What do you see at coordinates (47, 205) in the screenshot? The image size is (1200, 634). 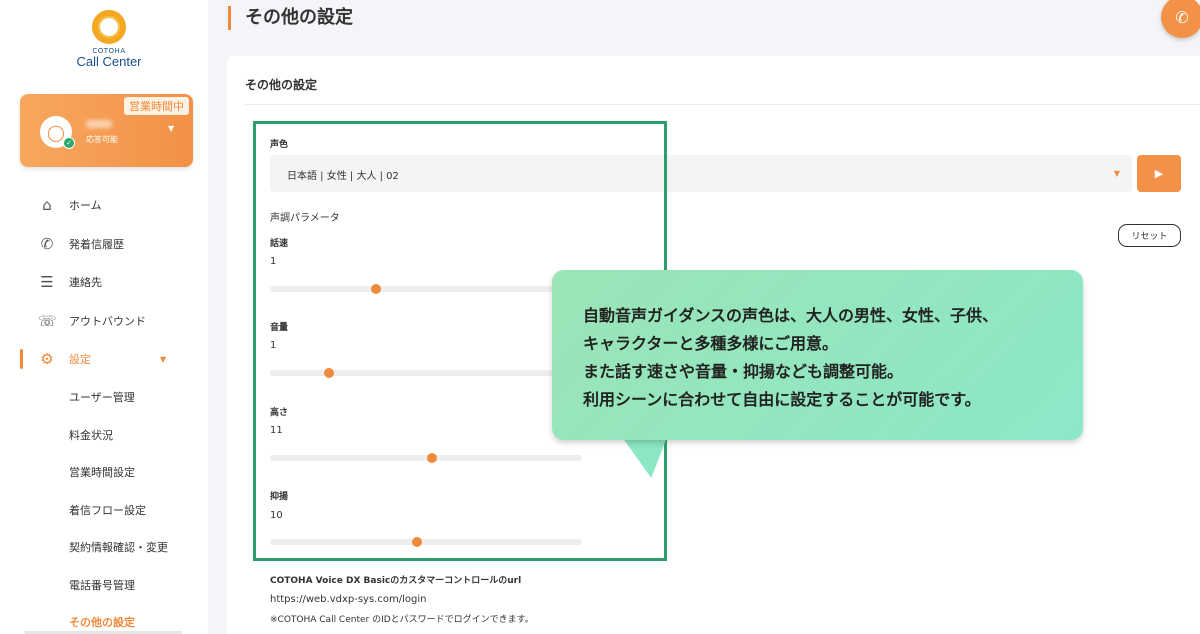 I see `home-icon: ⌂` at bounding box center [47, 205].